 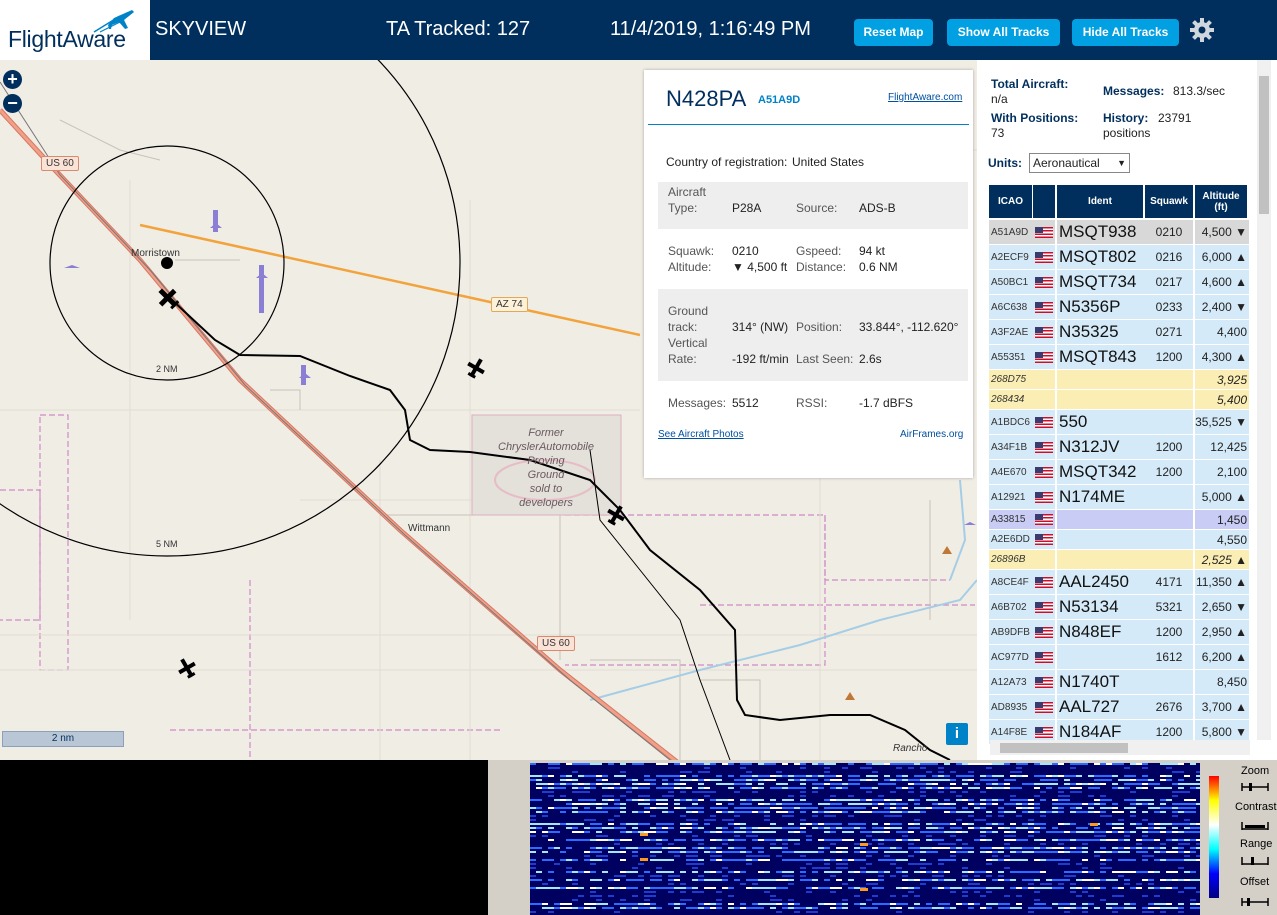 I want to click on us60-shield: US 60, so click(x=60, y=163).